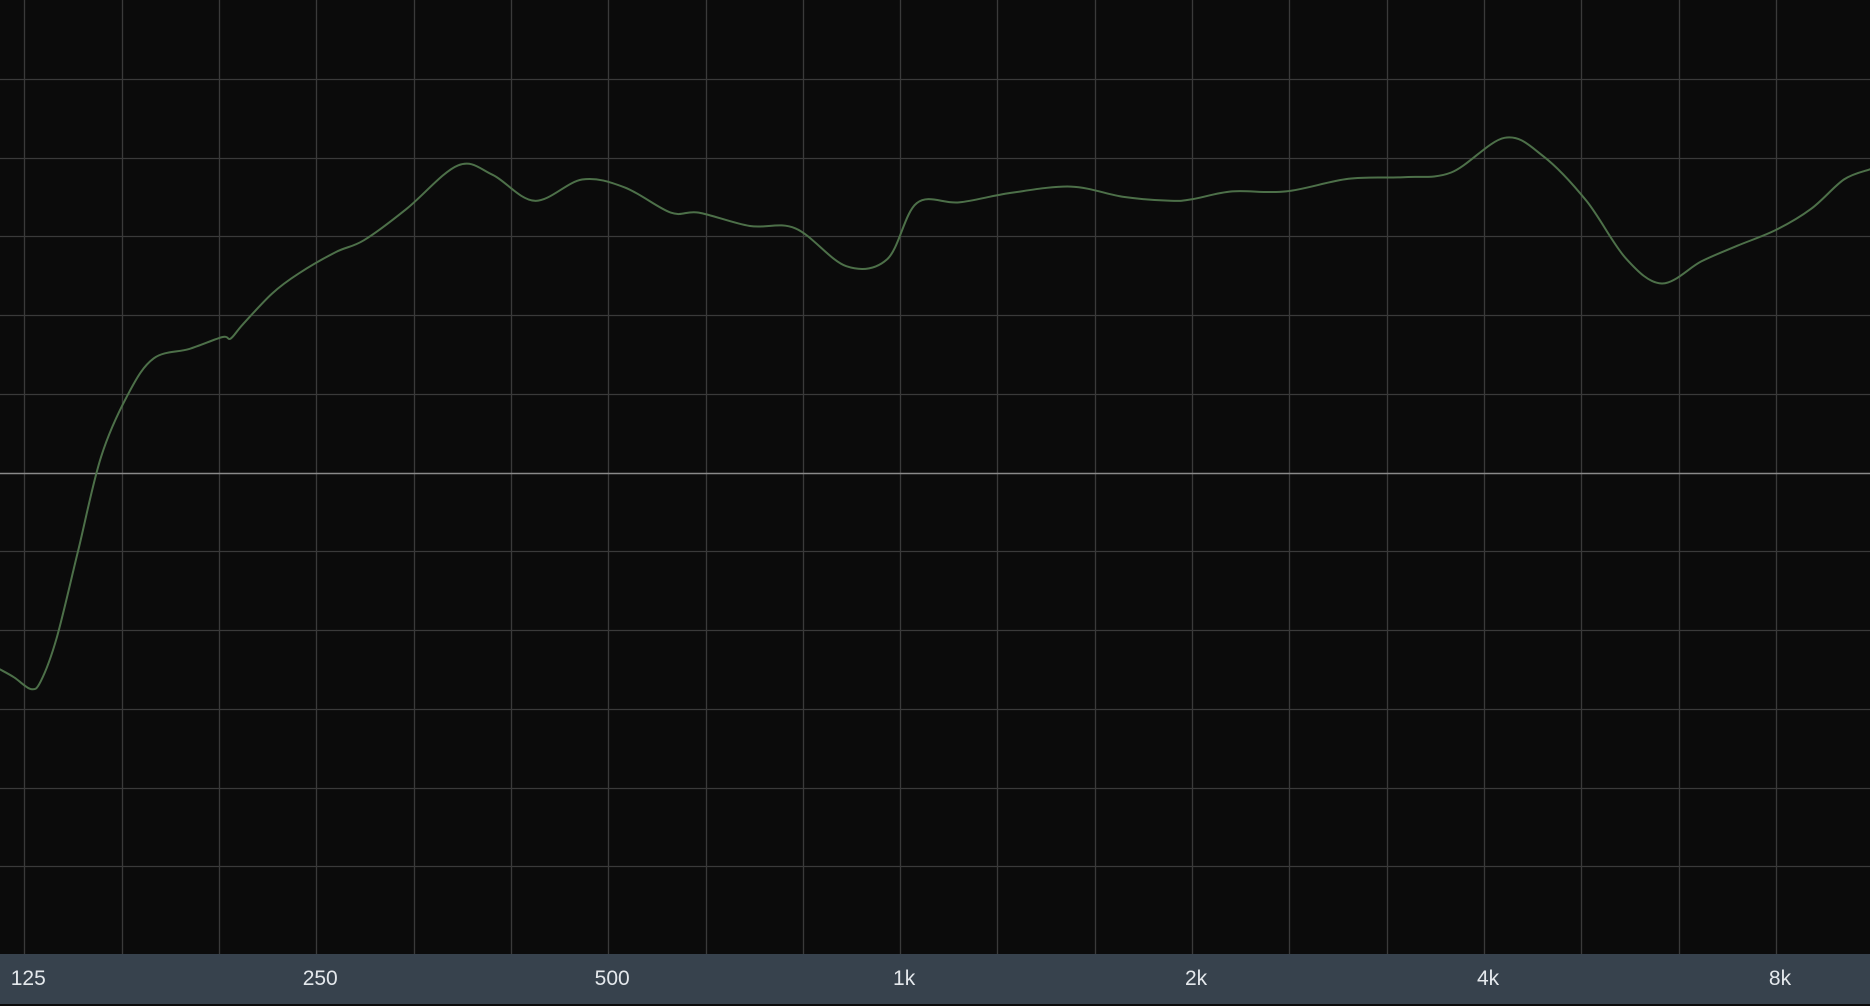 The image size is (1870, 1006). I want to click on frequency-axis-bar, so click(935, 979).